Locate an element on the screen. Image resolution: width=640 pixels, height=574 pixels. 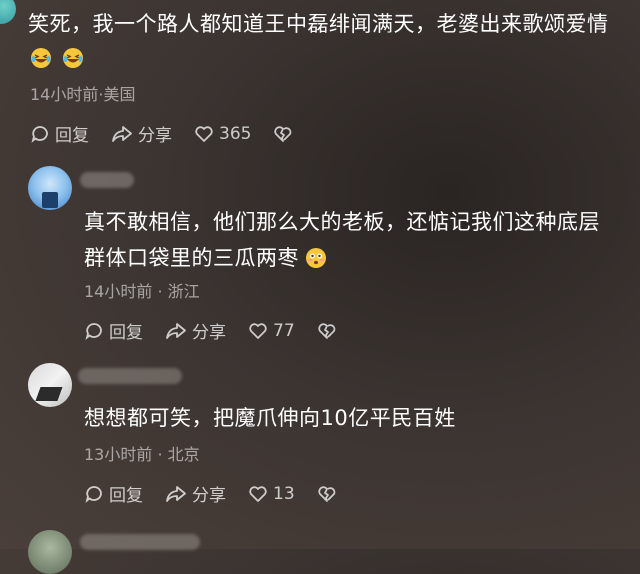
flushed-emoji is located at coordinates (316, 258).